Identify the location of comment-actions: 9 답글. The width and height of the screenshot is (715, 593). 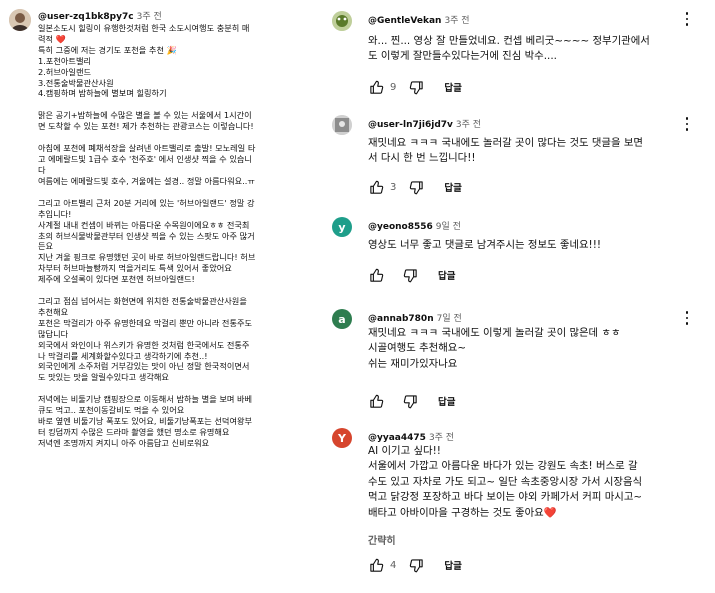
(415, 87).